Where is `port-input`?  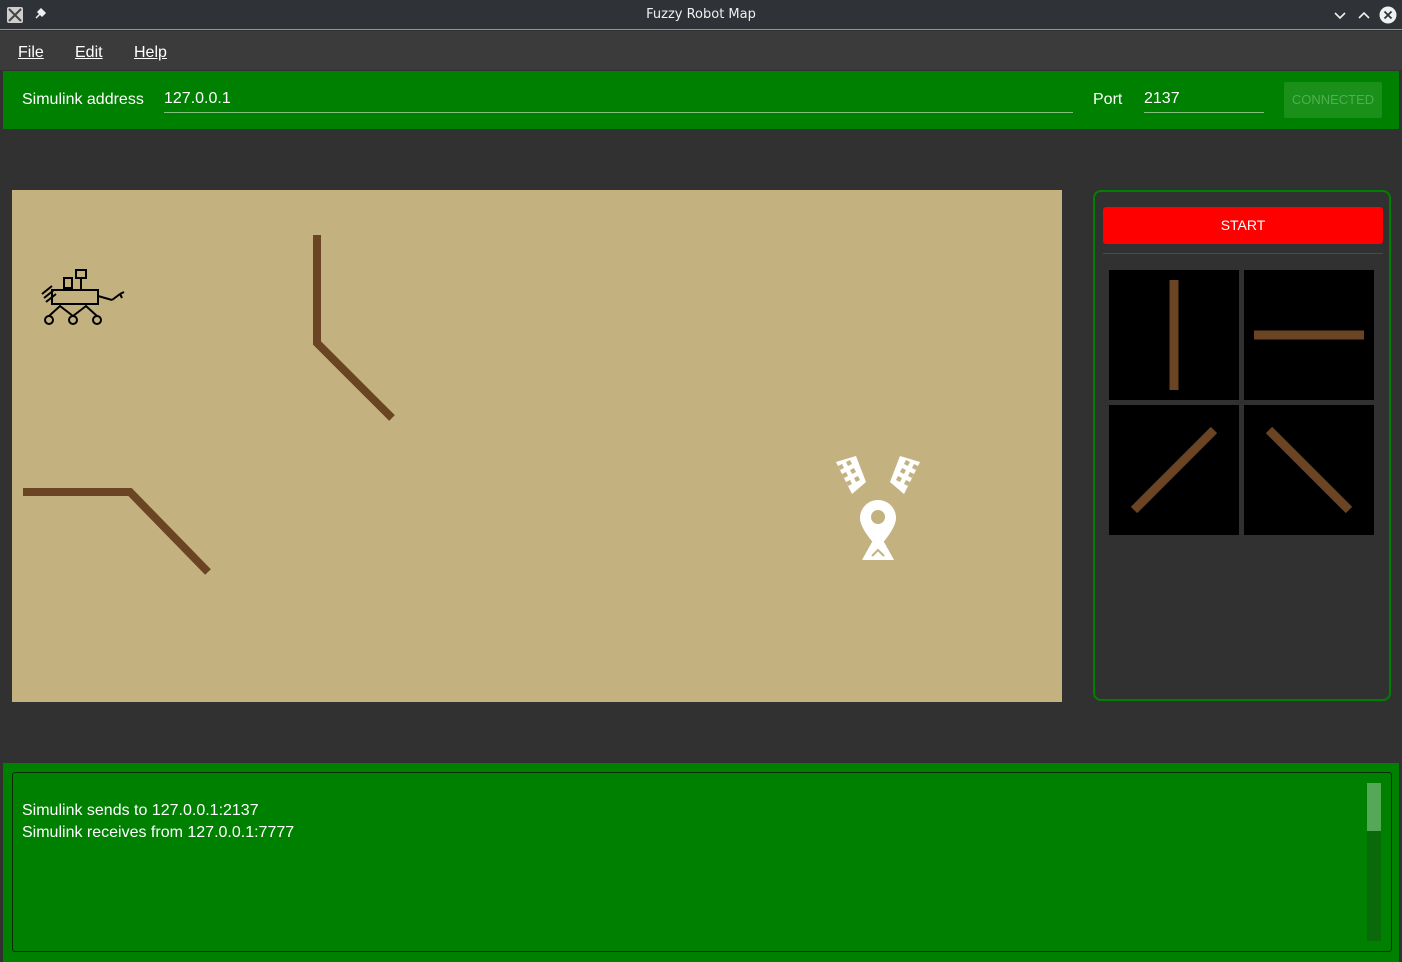 port-input is located at coordinates (1204, 99).